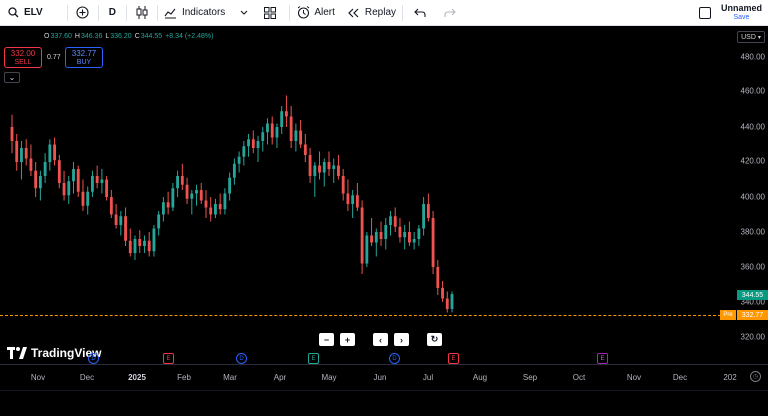 Image resolution: width=768 pixels, height=416 pixels. I want to click on collapse-legend-button: ⌄, so click(12, 77).